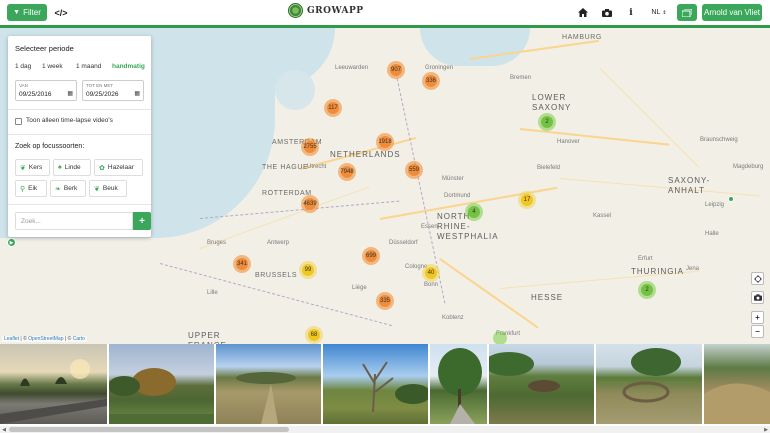 This screenshot has width=770, height=433. What do you see at coordinates (142, 221) in the screenshot?
I see `add-search-button: +` at bounding box center [142, 221].